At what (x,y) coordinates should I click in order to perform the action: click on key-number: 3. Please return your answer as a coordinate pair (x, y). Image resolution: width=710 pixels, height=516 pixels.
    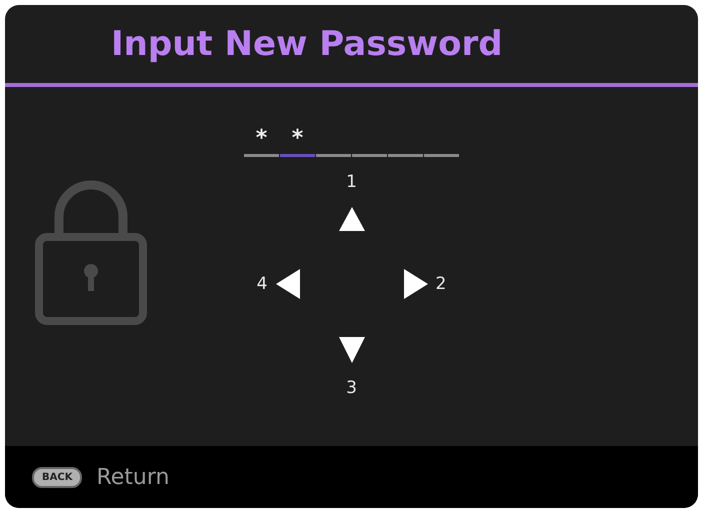
    Looking at the image, I should click on (351, 388).